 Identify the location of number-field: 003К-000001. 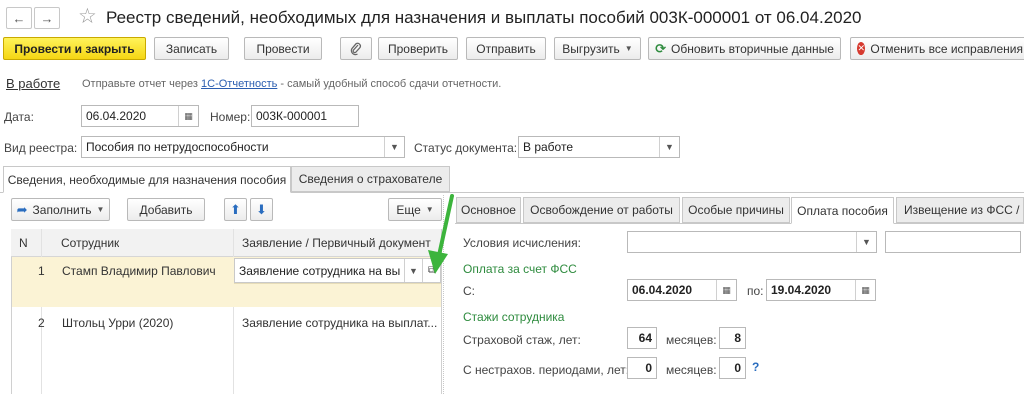
(305, 116).